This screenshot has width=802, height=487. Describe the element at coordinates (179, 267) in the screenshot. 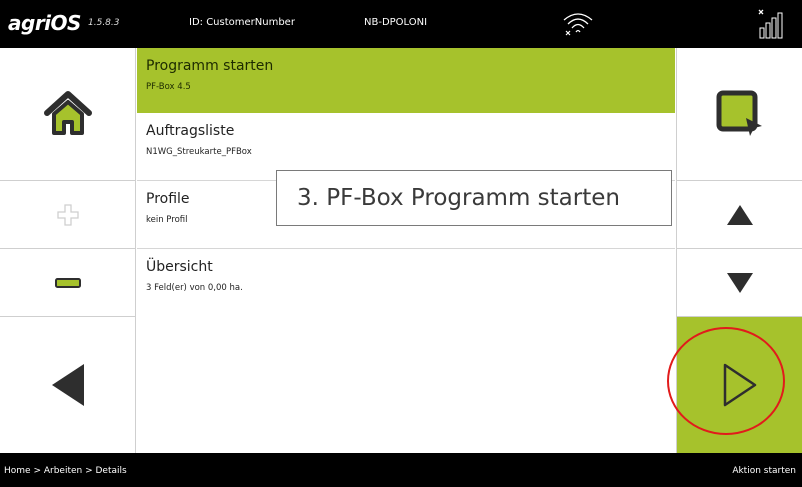

I see `menu-item-title: Übersicht` at that location.